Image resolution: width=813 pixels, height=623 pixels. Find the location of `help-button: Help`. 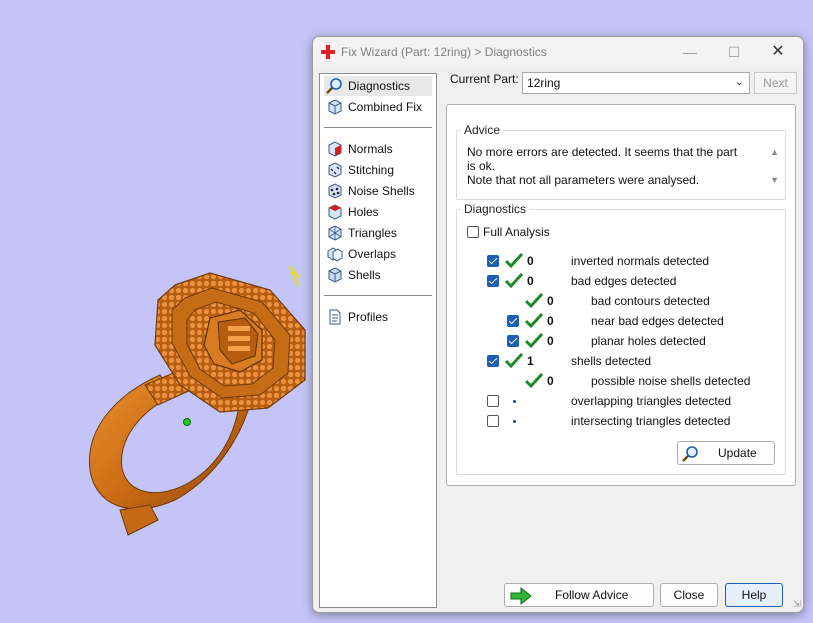

help-button: Help is located at coordinates (754, 595).